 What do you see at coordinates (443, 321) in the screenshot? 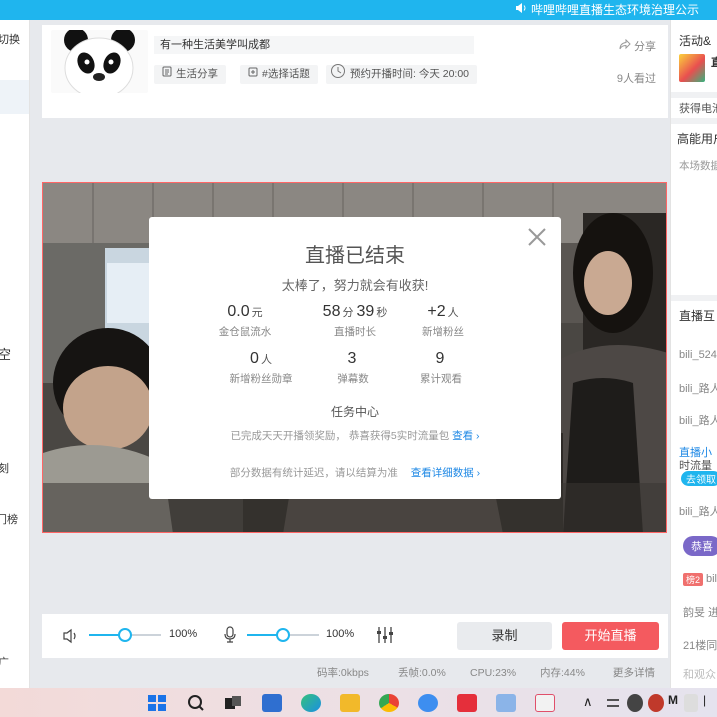
I see `stat-new-fans: +2 人 新增粉丝` at bounding box center [443, 321].